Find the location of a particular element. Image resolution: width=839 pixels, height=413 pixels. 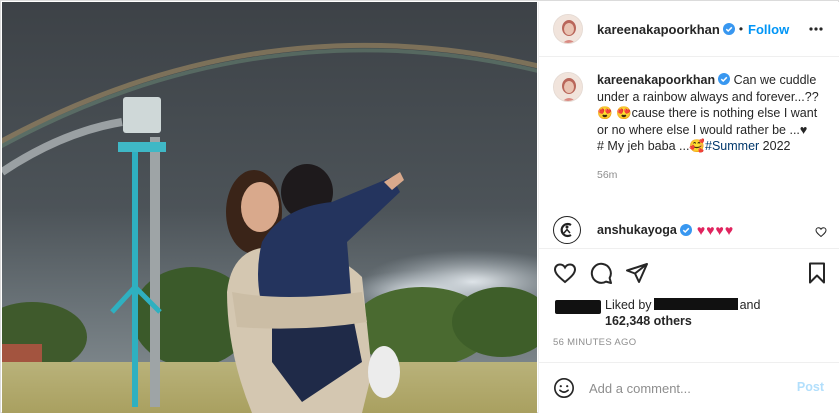

emoji-smiling-hearts: 🥰 is located at coordinates (697, 146).